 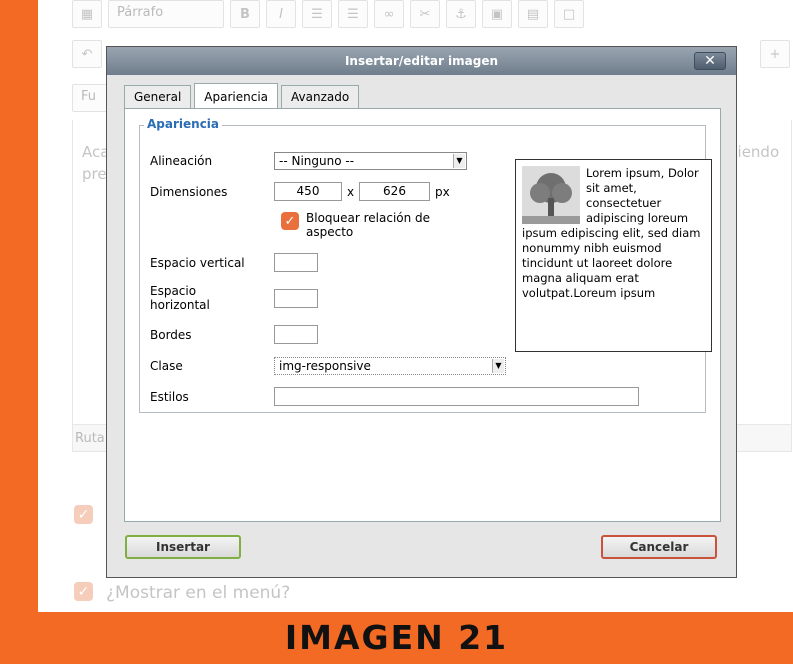 I want to click on tab-avanzado: Avanzado, so click(x=320, y=97).